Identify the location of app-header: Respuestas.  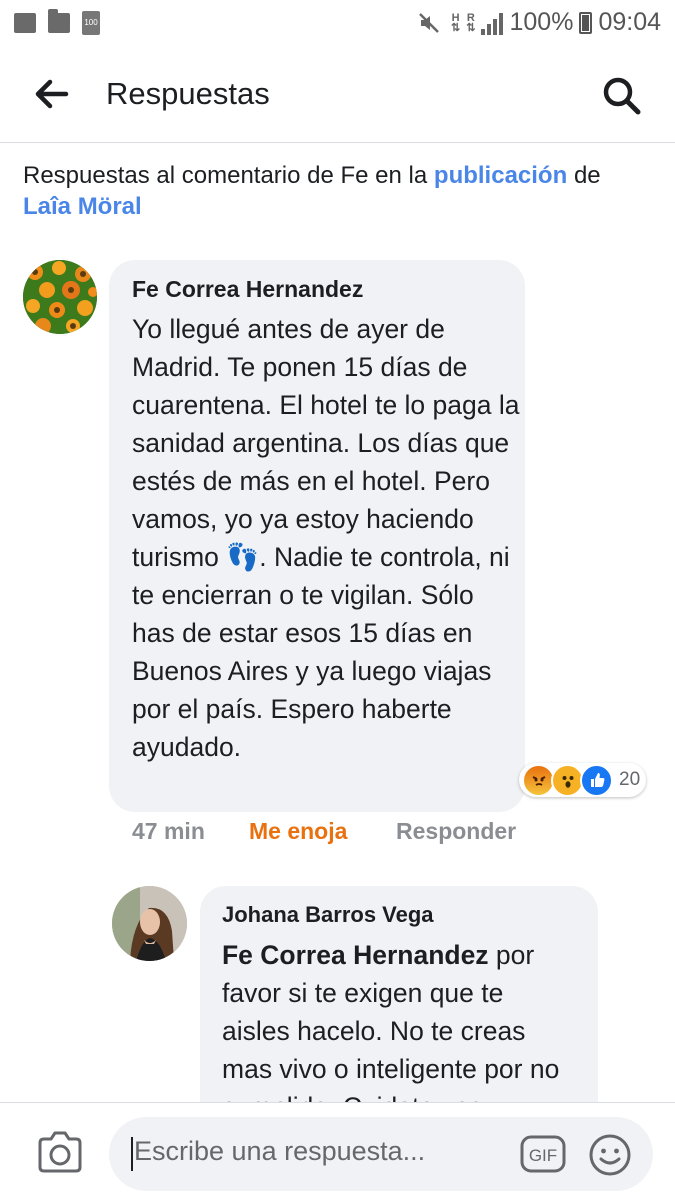
(337, 94).